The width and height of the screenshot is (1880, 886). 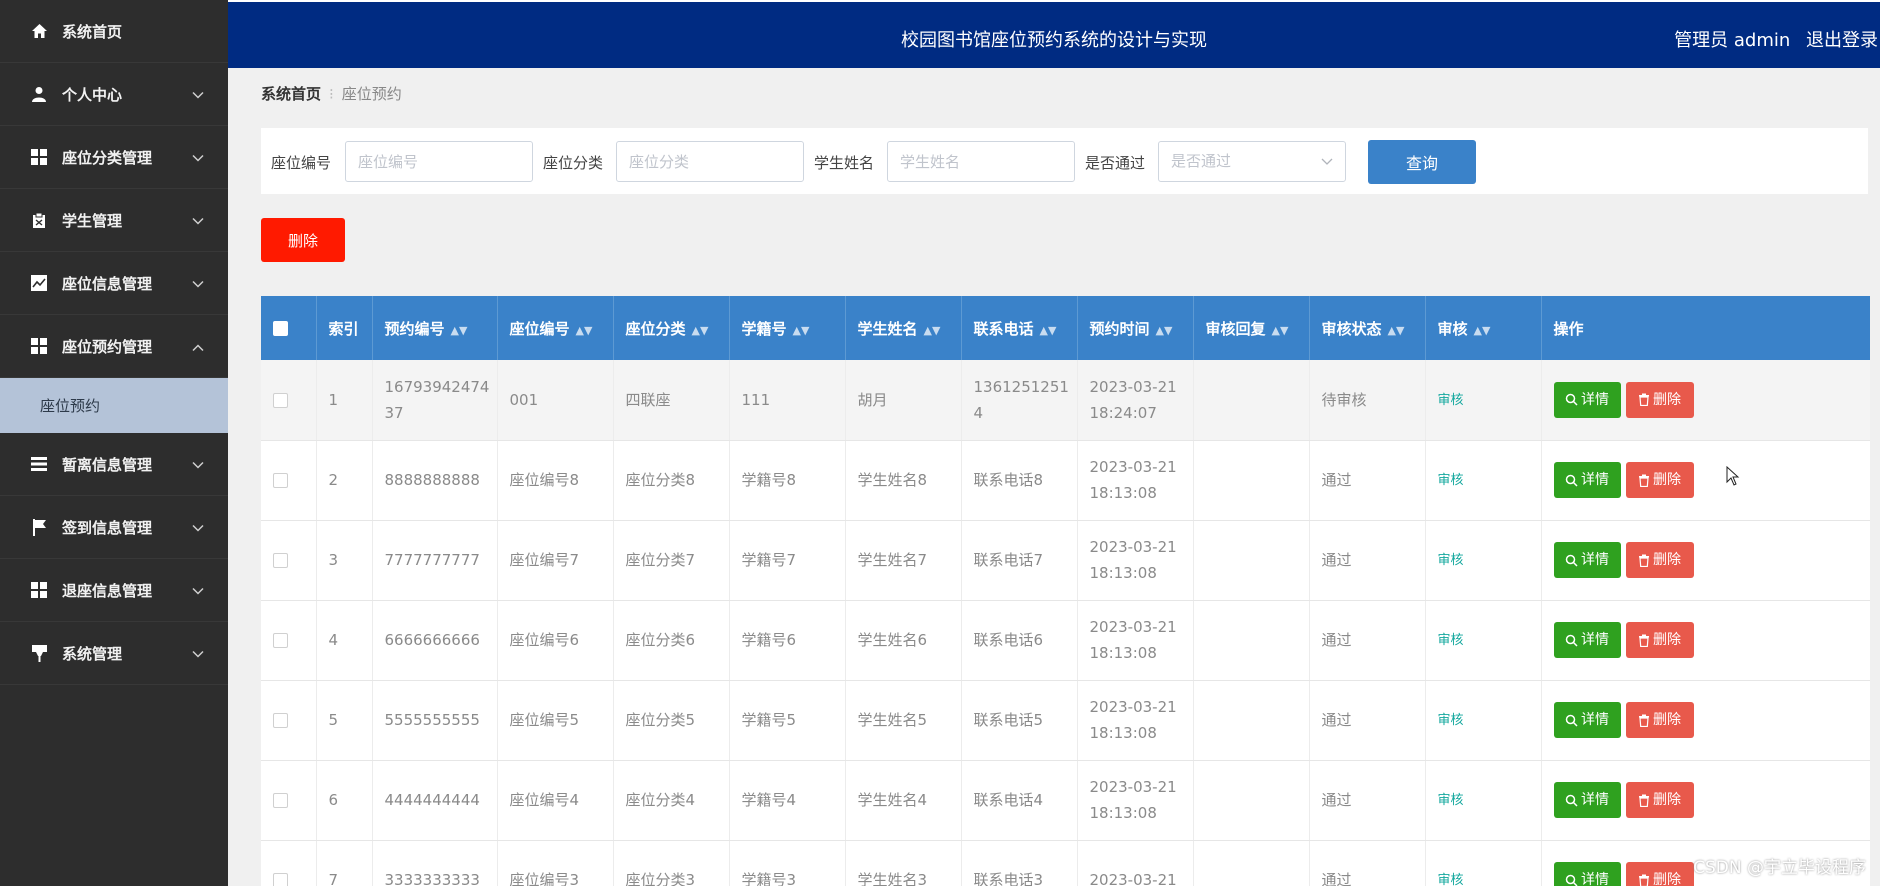 I want to click on search-form: 座位编号 座位分类 学生姓名 是否通过 是否通过 查询, so click(x=1064, y=161).